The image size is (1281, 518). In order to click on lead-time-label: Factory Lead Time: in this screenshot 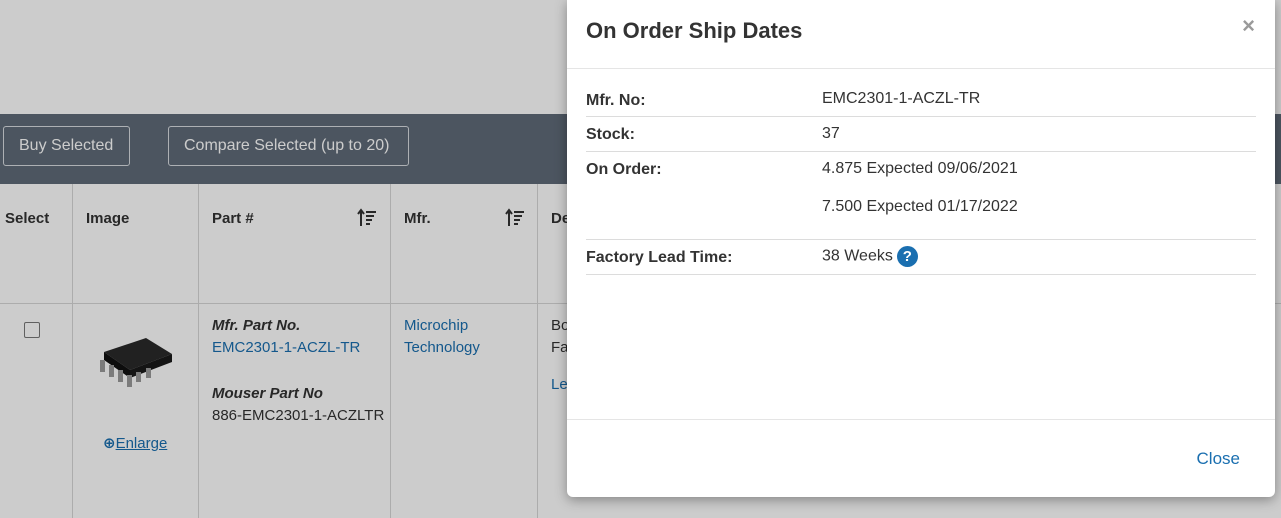, I will do `click(659, 257)`.